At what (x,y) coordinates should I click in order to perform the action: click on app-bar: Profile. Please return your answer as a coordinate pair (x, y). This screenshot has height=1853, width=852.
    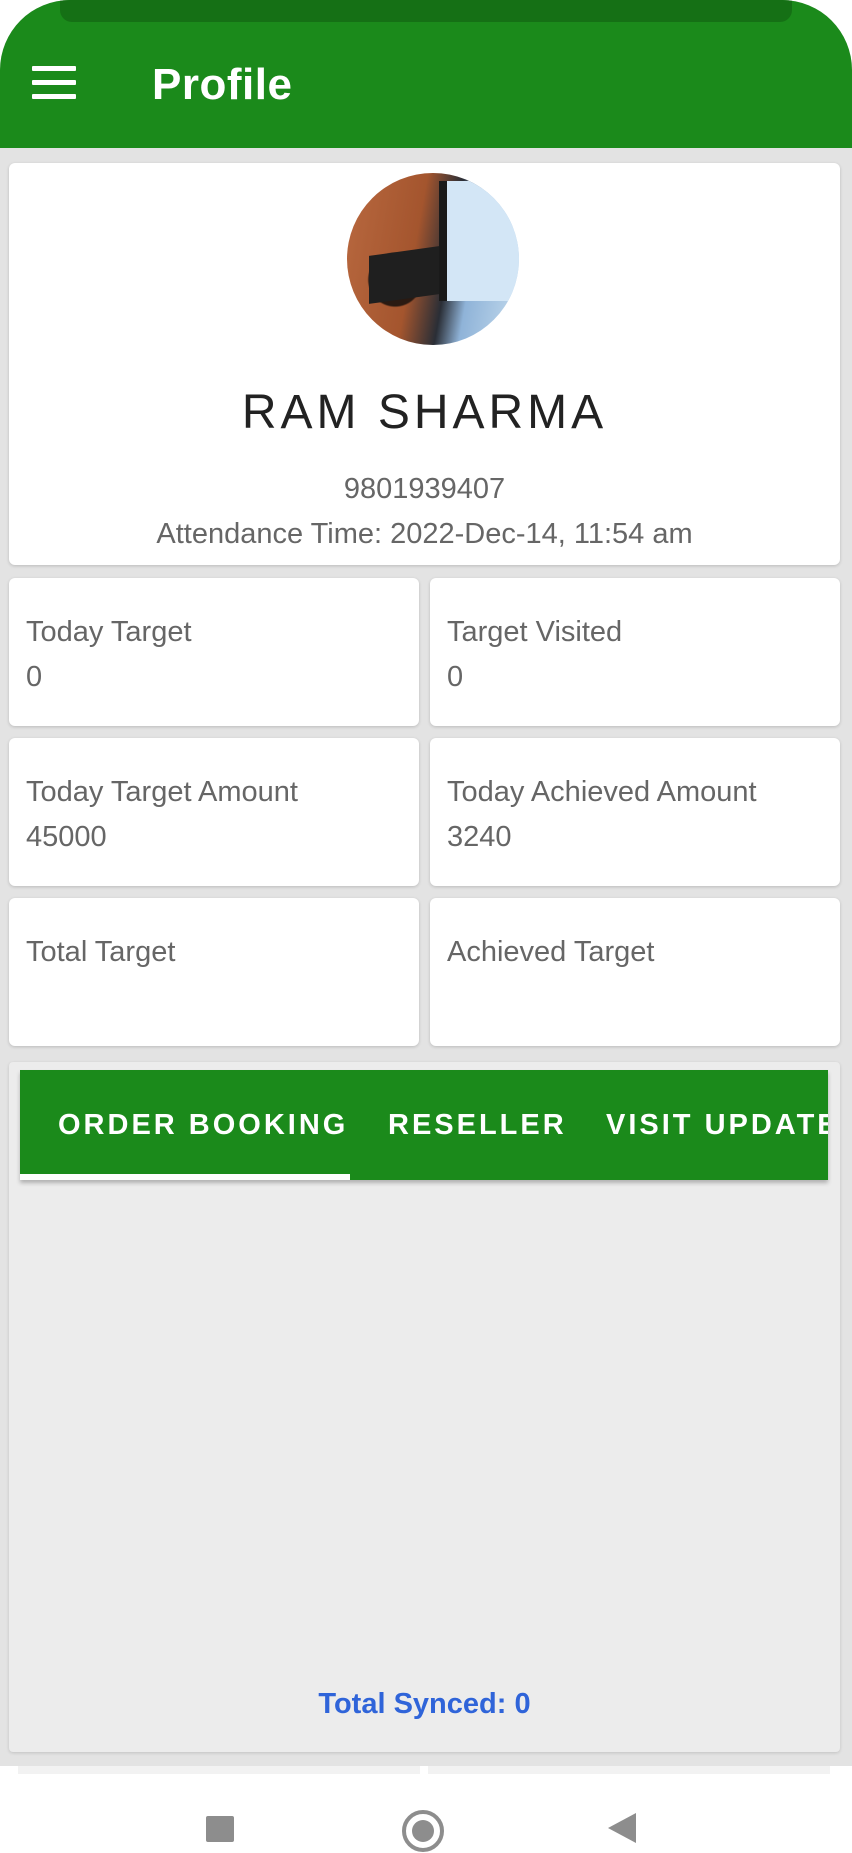
    Looking at the image, I should click on (426, 74).